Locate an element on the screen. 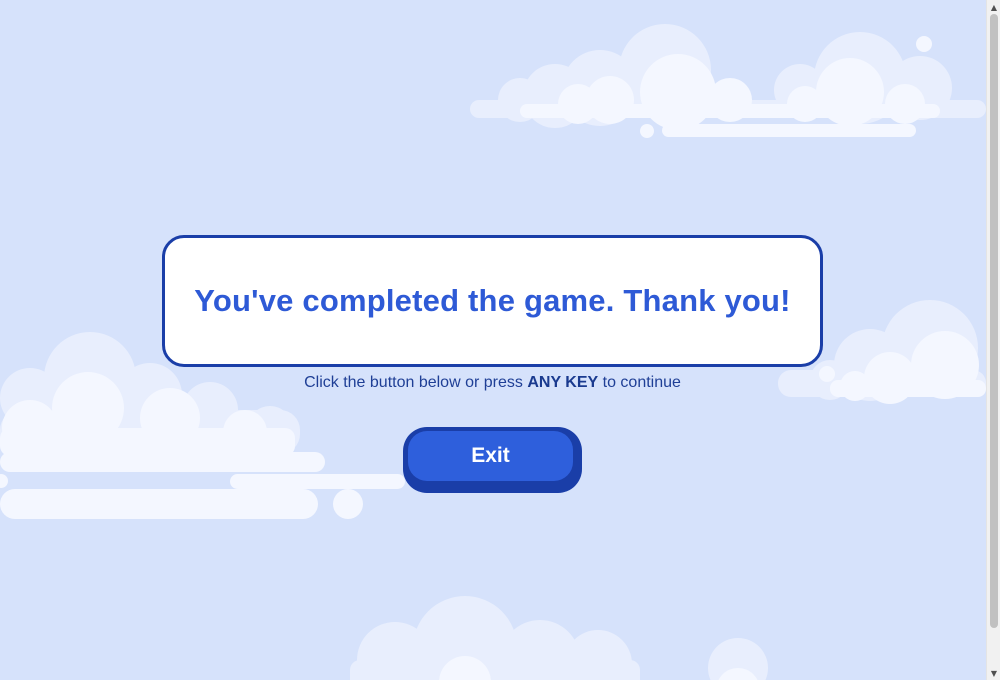  exit-button-label: Exit is located at coordinates (490, 456).